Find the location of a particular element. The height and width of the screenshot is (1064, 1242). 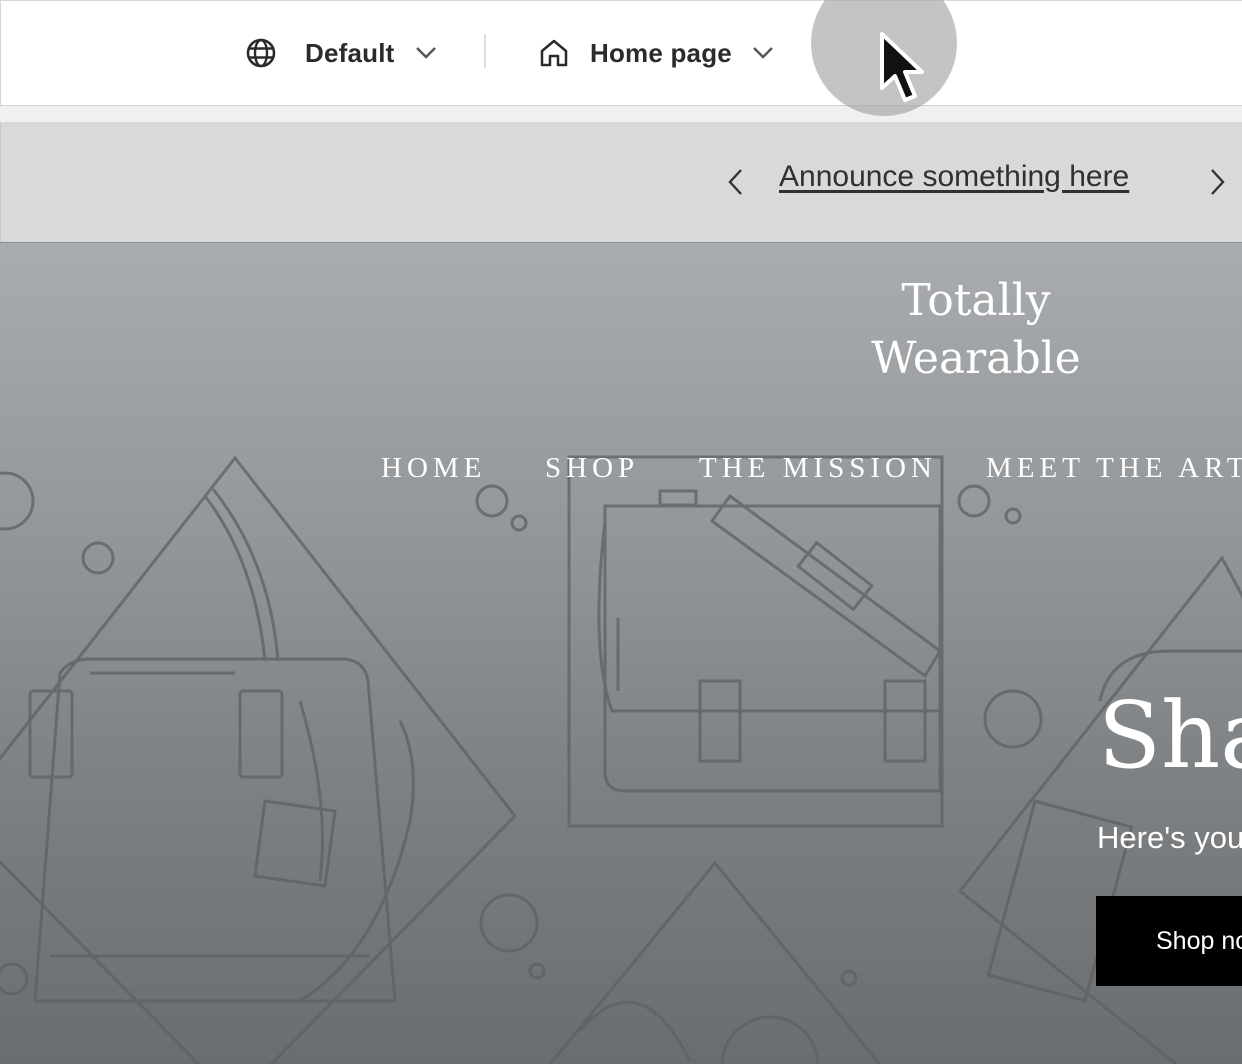

globe-icon is located at coordinates (261, 53).